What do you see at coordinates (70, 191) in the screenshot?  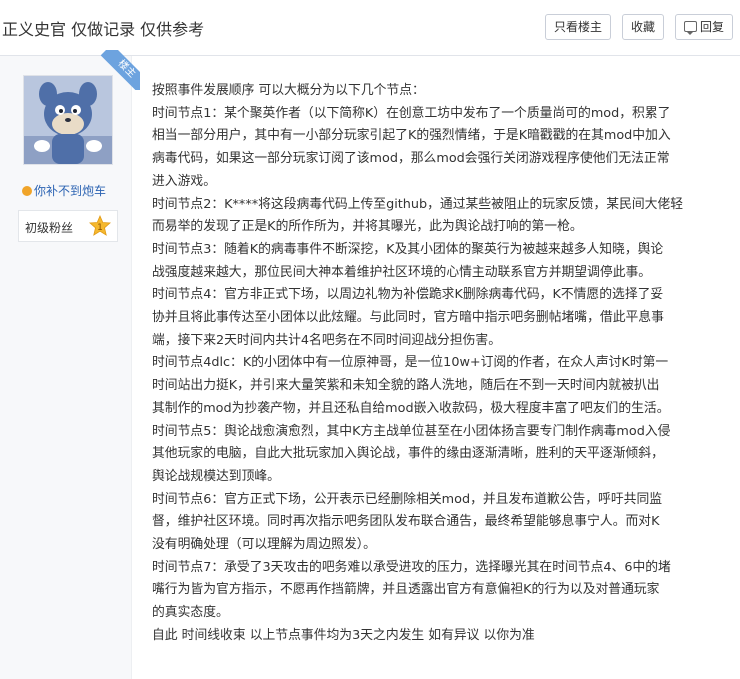 I see `author-username-label: 你补不到炮车` at bounding box center [70, 191].